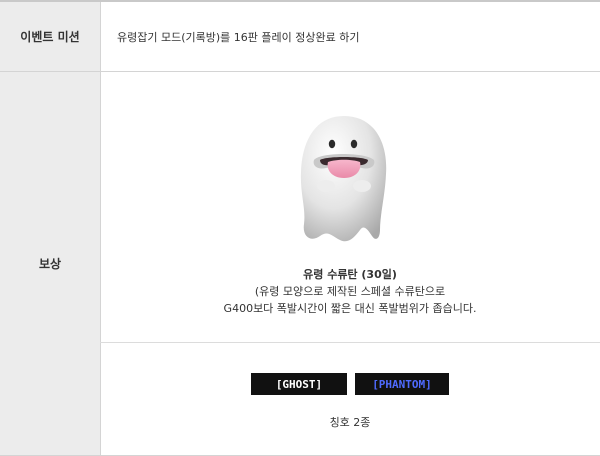 This screenshot has height=456, width=600. I want to click on title-badge-phantom: [PHANTOM], so click(402, 384).